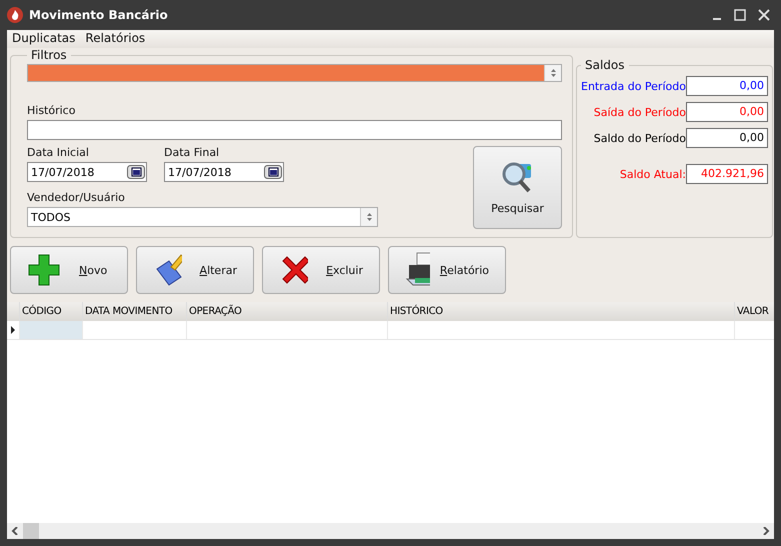 This screenshot has width=781, height=546. I want to click on action-button: Relatório, so click(447, 270).